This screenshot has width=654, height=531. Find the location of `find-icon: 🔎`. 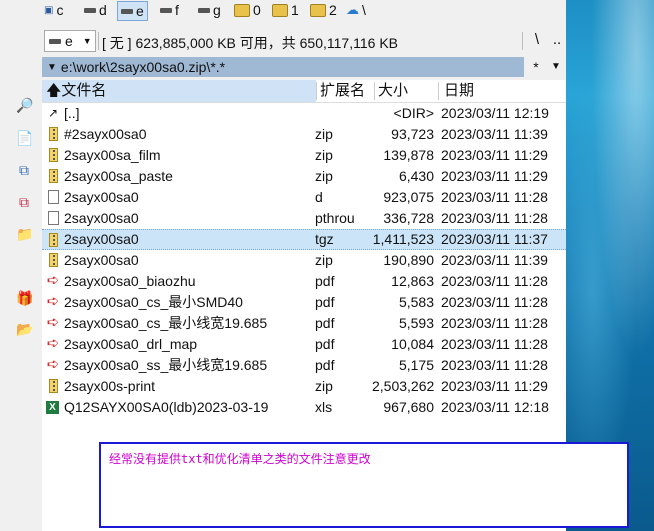

find-icon: 🔎 is located at coordinates (24, 105).